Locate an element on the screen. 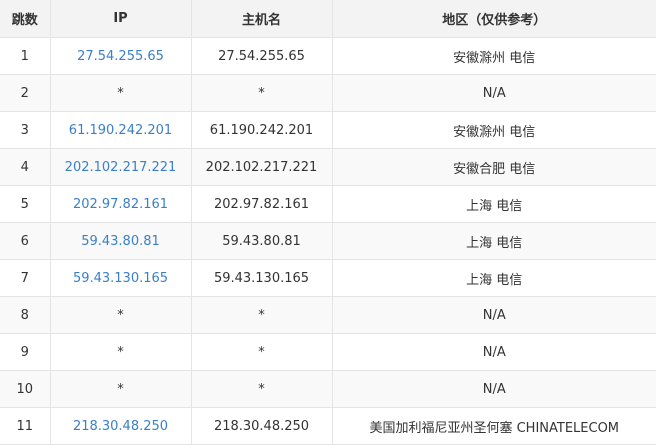  hop-cell: 8 is located at coordinates (25, 315).